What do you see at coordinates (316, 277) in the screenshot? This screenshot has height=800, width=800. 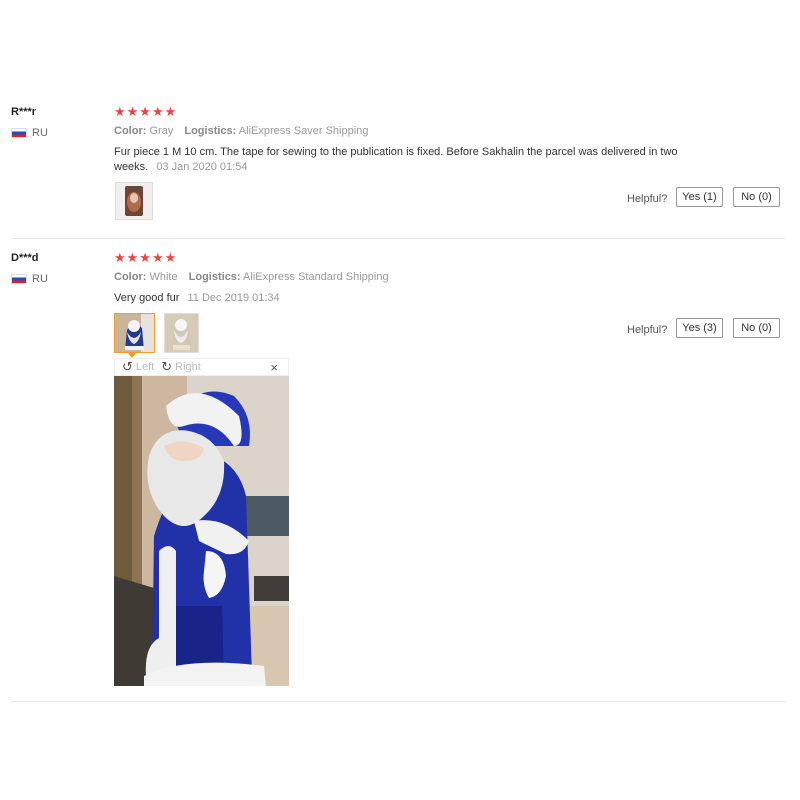 I see `logistics-value: AliExpress Standard Shipping` at bounding box center [316, 277].